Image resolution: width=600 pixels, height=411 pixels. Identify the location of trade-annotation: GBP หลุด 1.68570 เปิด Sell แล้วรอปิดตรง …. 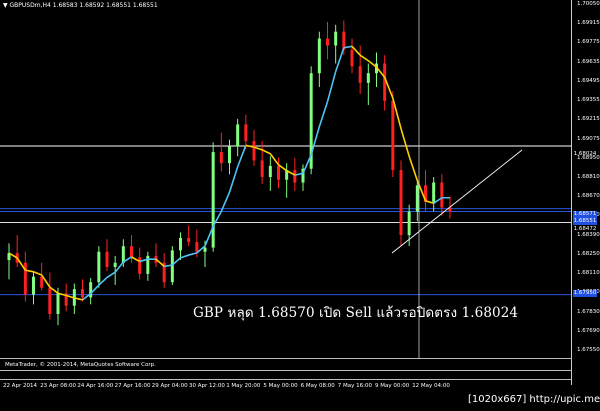
(356, 313).